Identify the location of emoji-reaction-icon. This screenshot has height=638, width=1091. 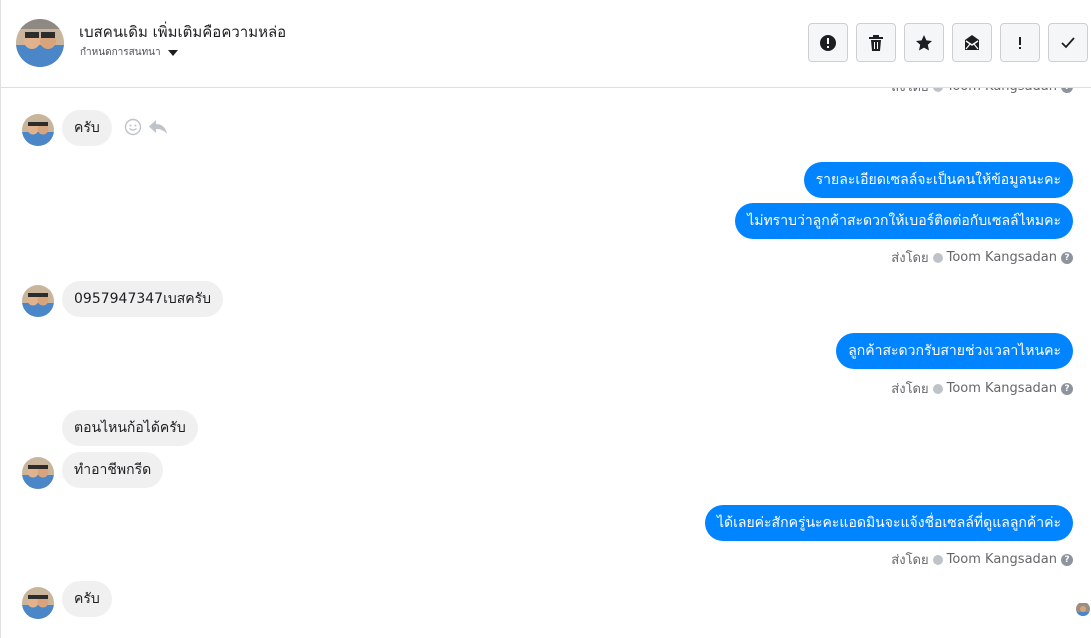
(133, 127).